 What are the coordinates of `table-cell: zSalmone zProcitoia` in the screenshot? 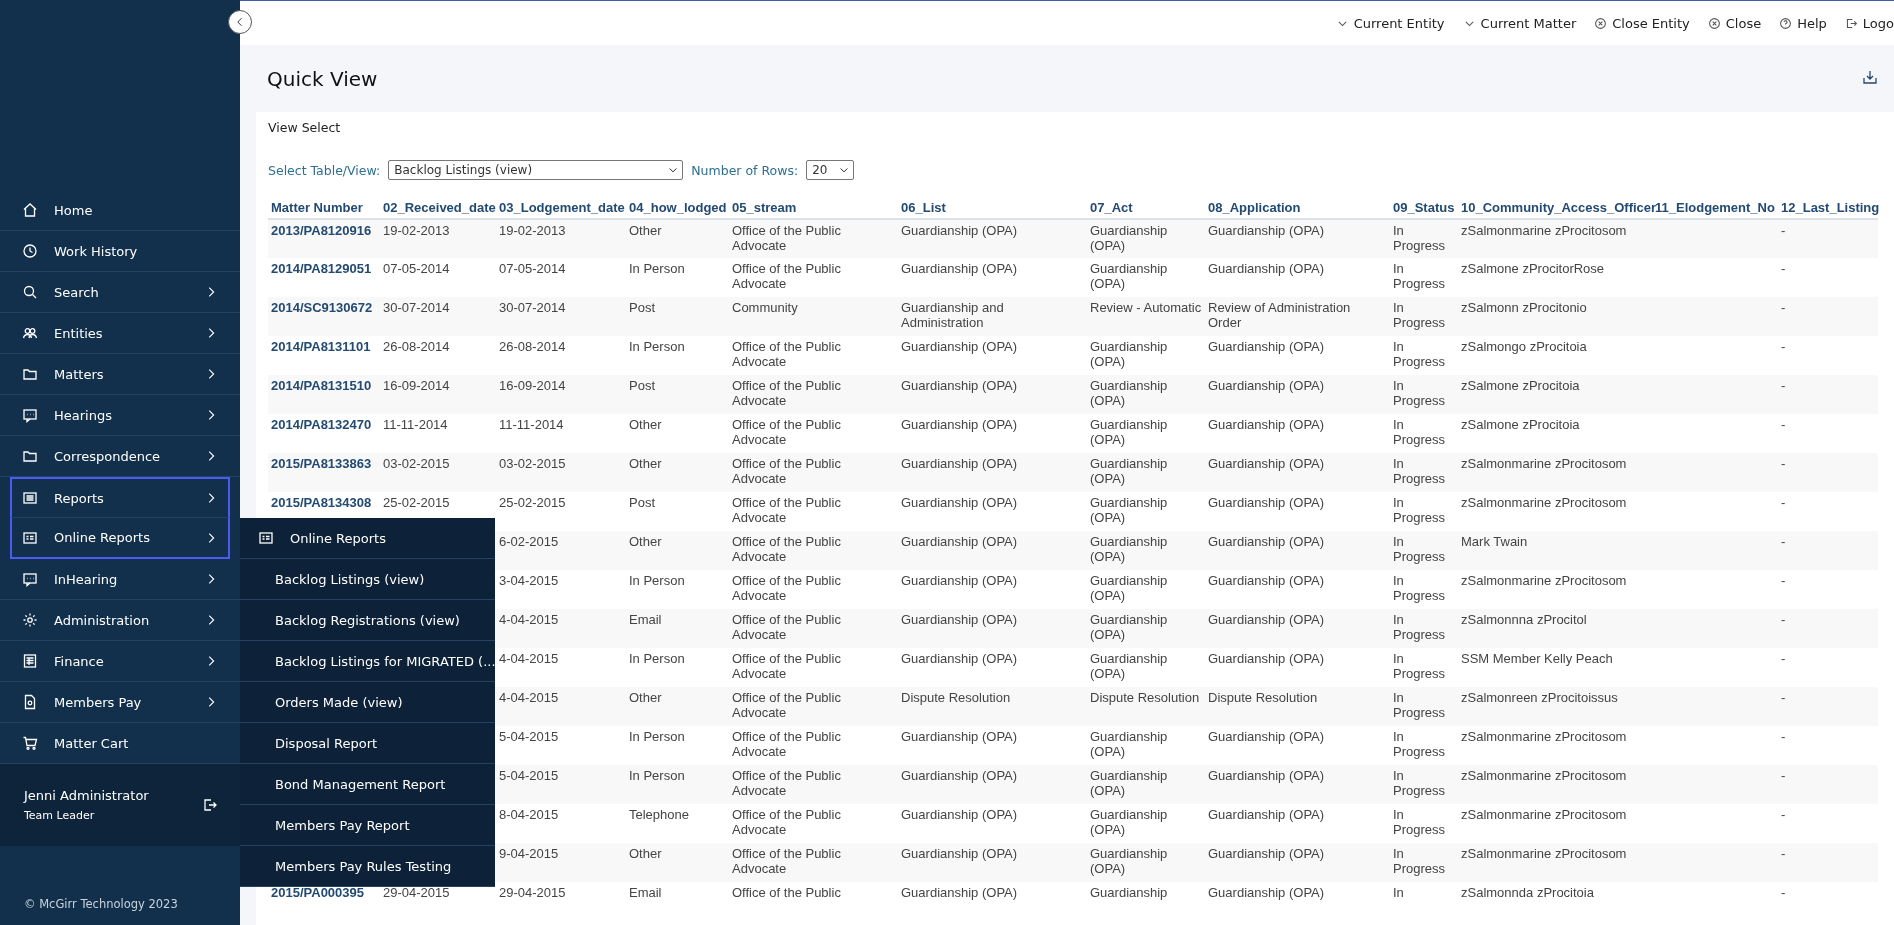 It's located at (1520, 424).